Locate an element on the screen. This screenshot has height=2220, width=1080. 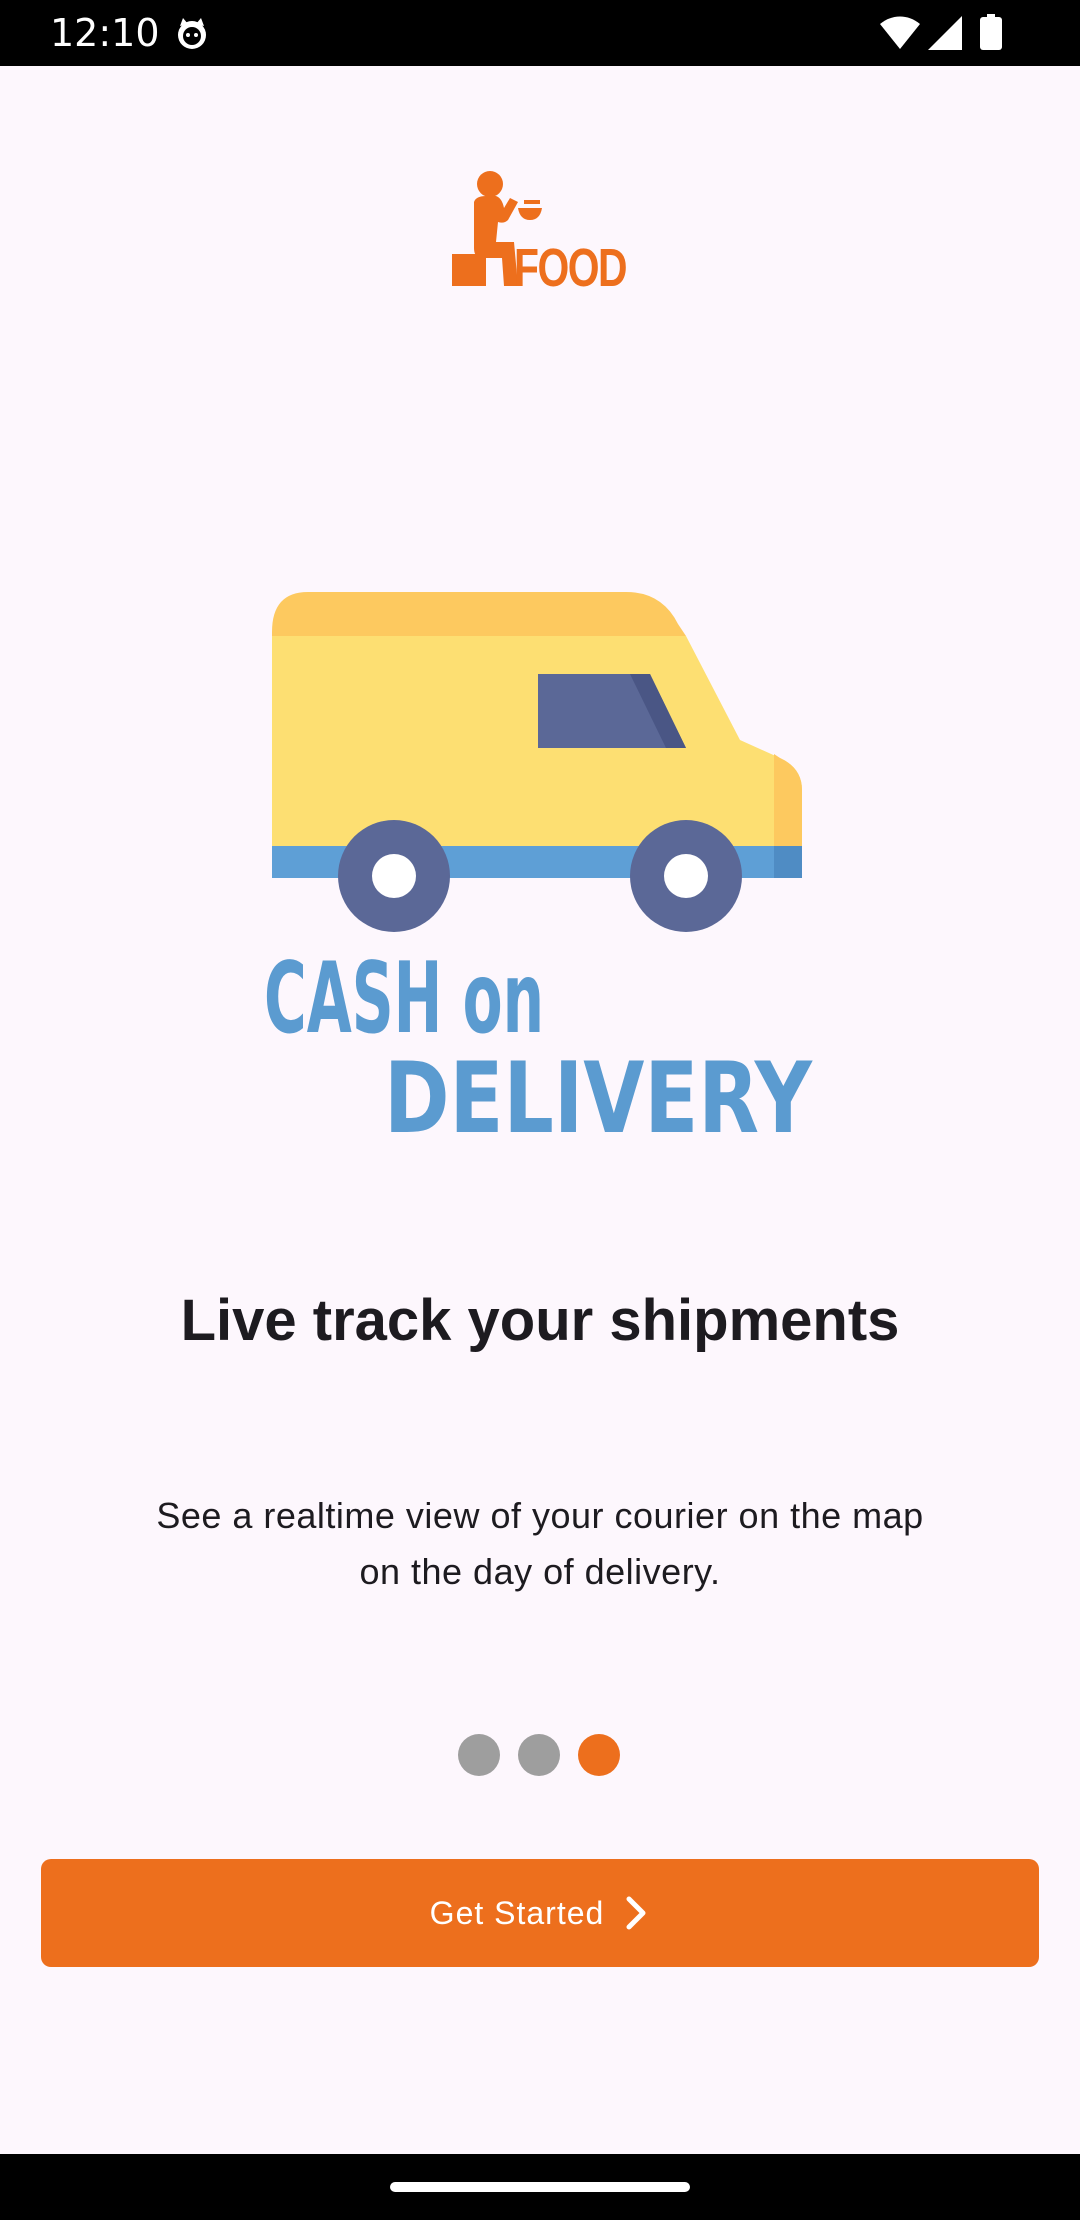
illustration-text-delivery: DELIVERY is located at coordinates (598, 1091).